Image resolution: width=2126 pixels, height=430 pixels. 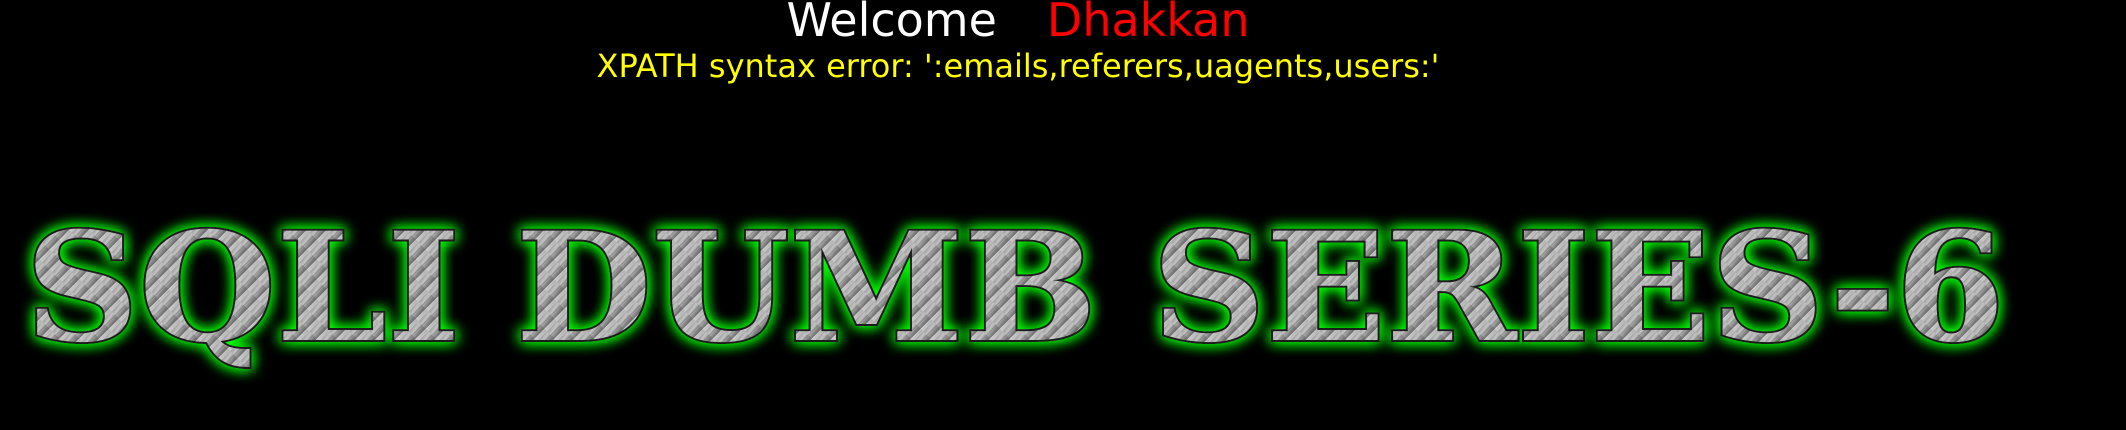 What do you see at coordinates (891, 23) in the screenshot?
I see `welcome-label: Welcome` at bounding box center [891, 23].